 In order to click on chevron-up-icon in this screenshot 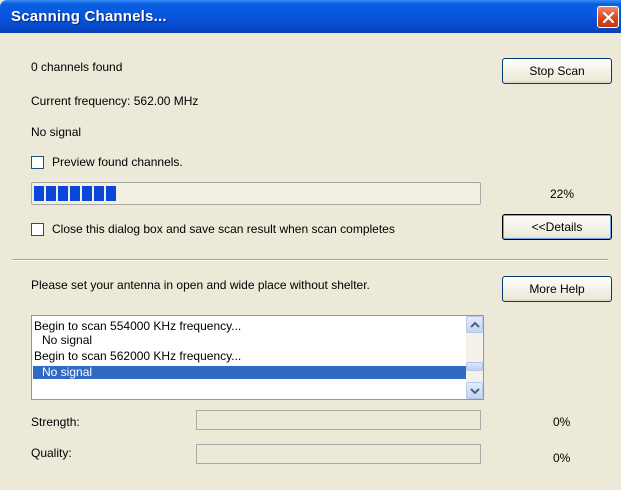, I will do `click(475, 324)`.